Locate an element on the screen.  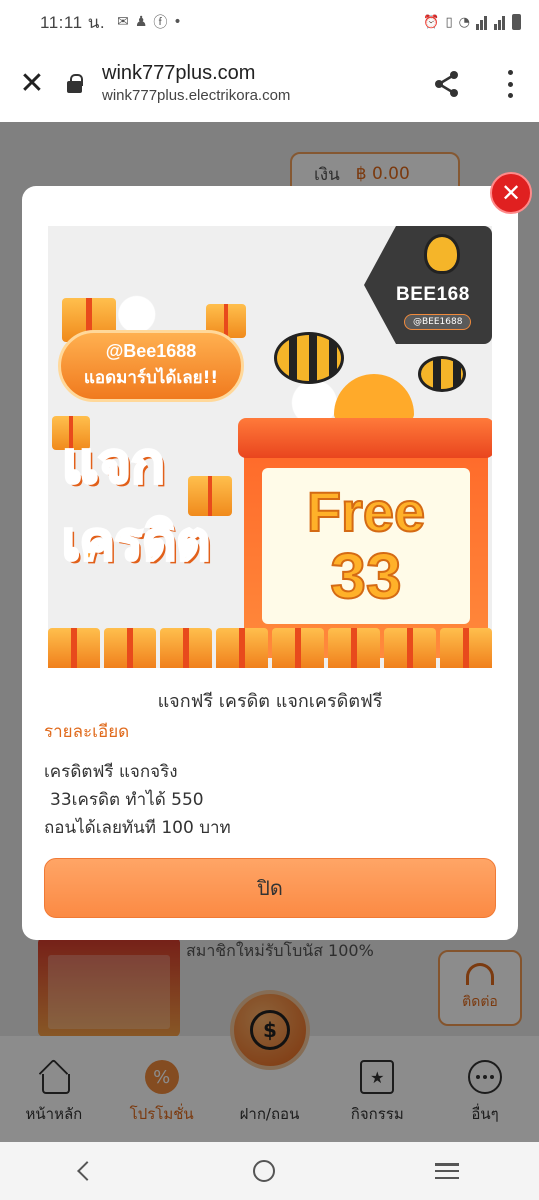
alarm-icon: ⏰ is located at coordinates (431, 22).